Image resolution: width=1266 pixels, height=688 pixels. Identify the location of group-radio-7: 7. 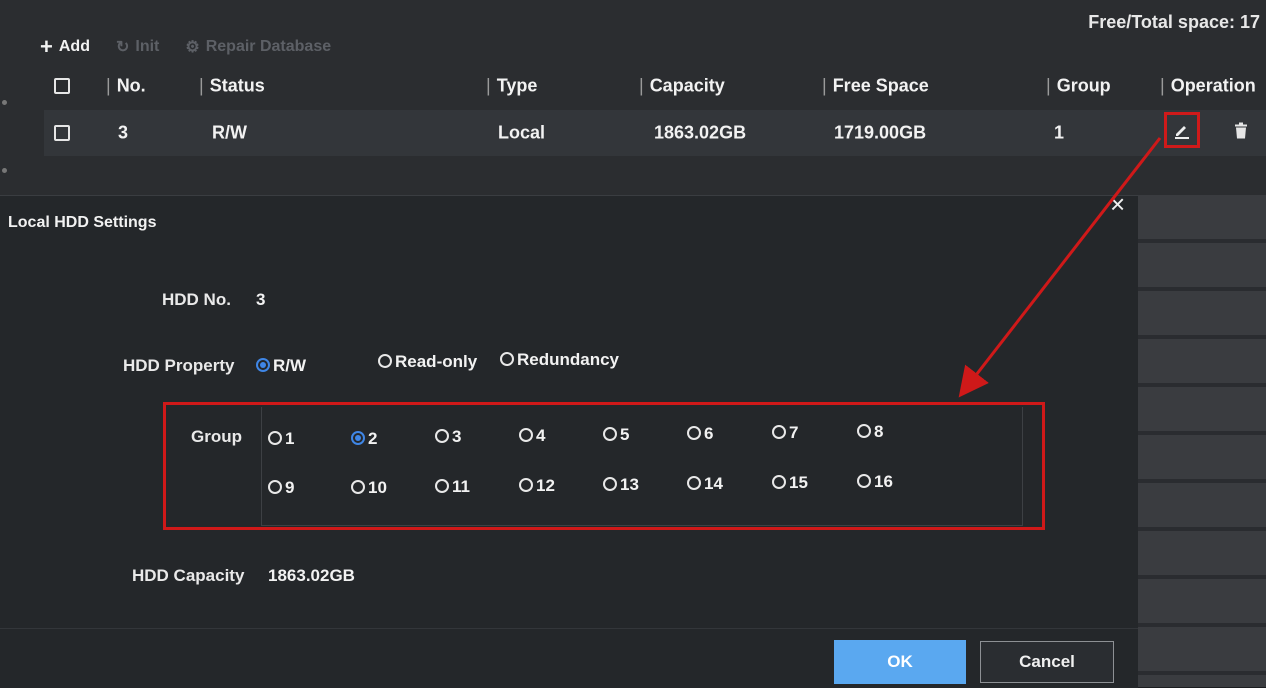
(785, 433).